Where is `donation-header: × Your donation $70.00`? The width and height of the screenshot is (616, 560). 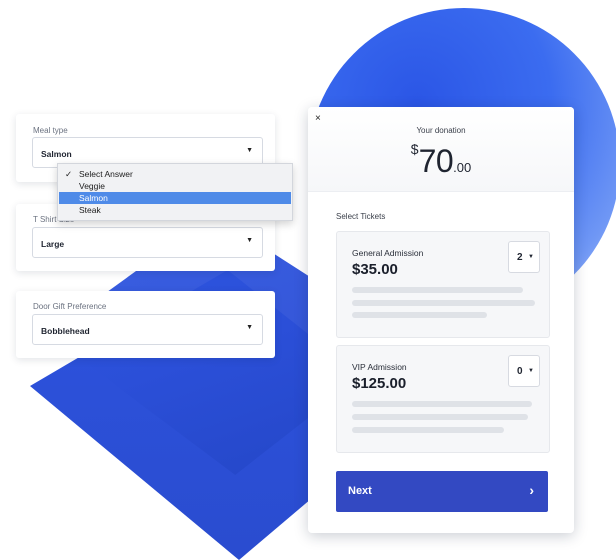
donation-header: × Your donation $70.00 is located at coordinates (441, 149).